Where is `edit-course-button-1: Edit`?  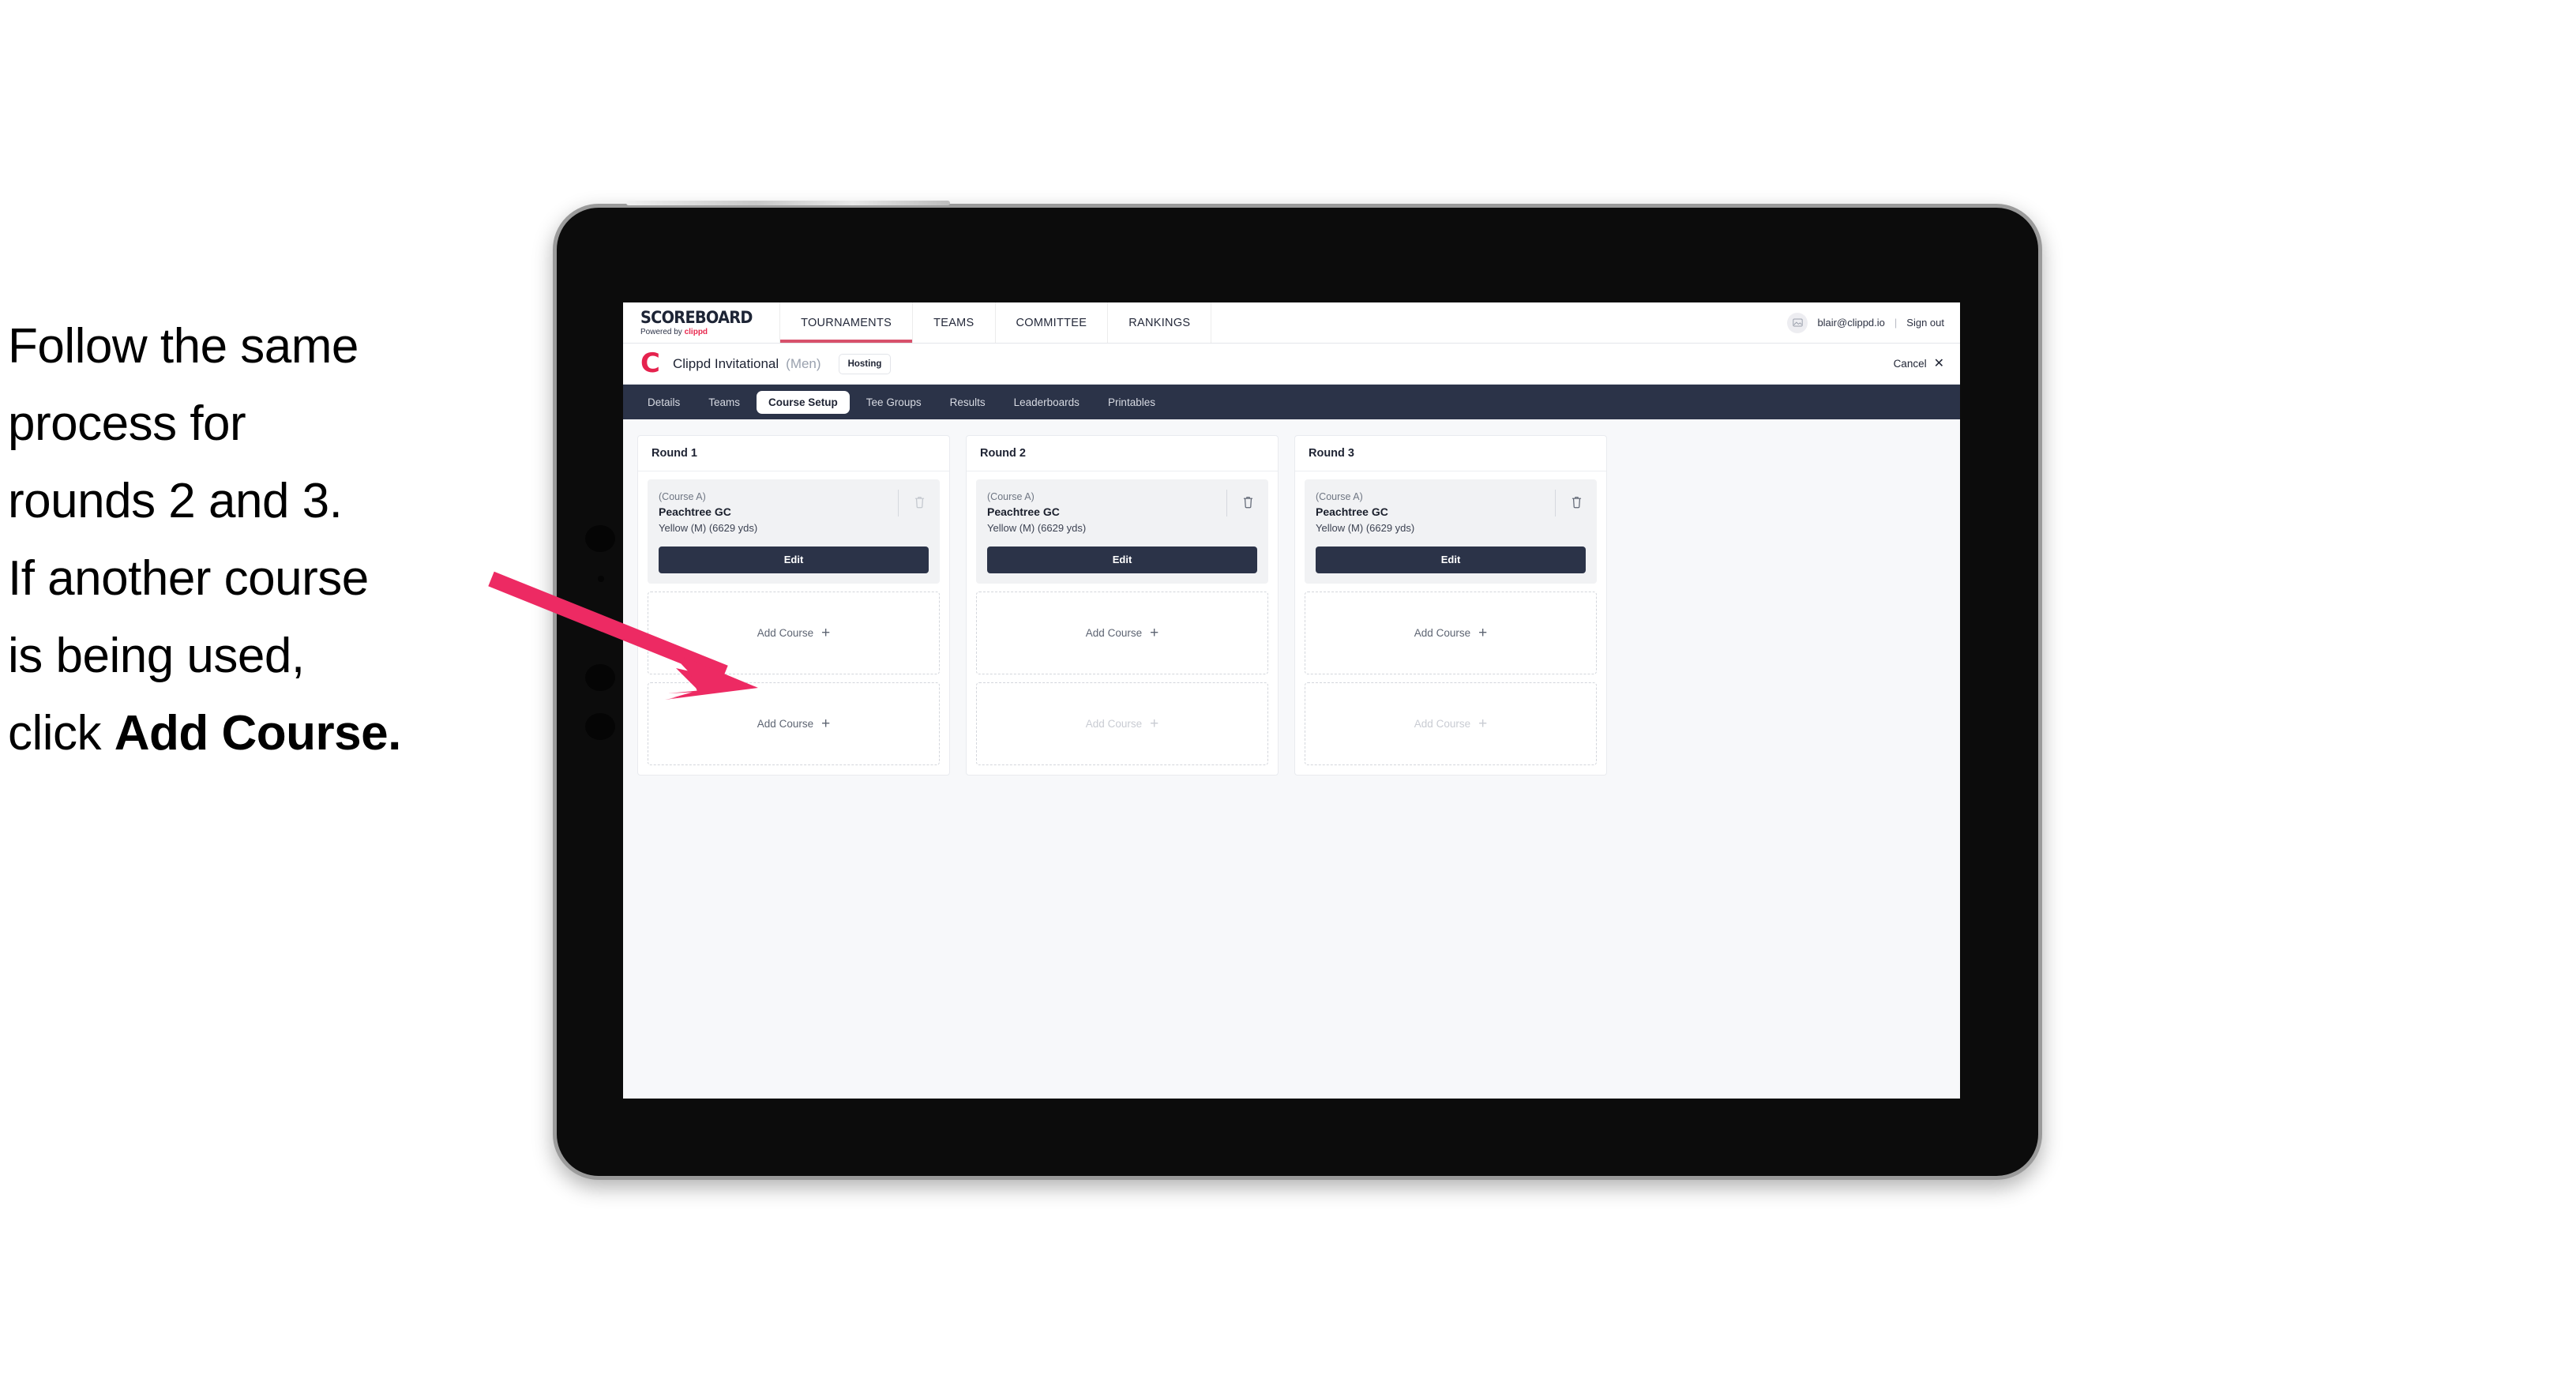
edit-course-button-1: Edit is located at coordinates (794, 559).